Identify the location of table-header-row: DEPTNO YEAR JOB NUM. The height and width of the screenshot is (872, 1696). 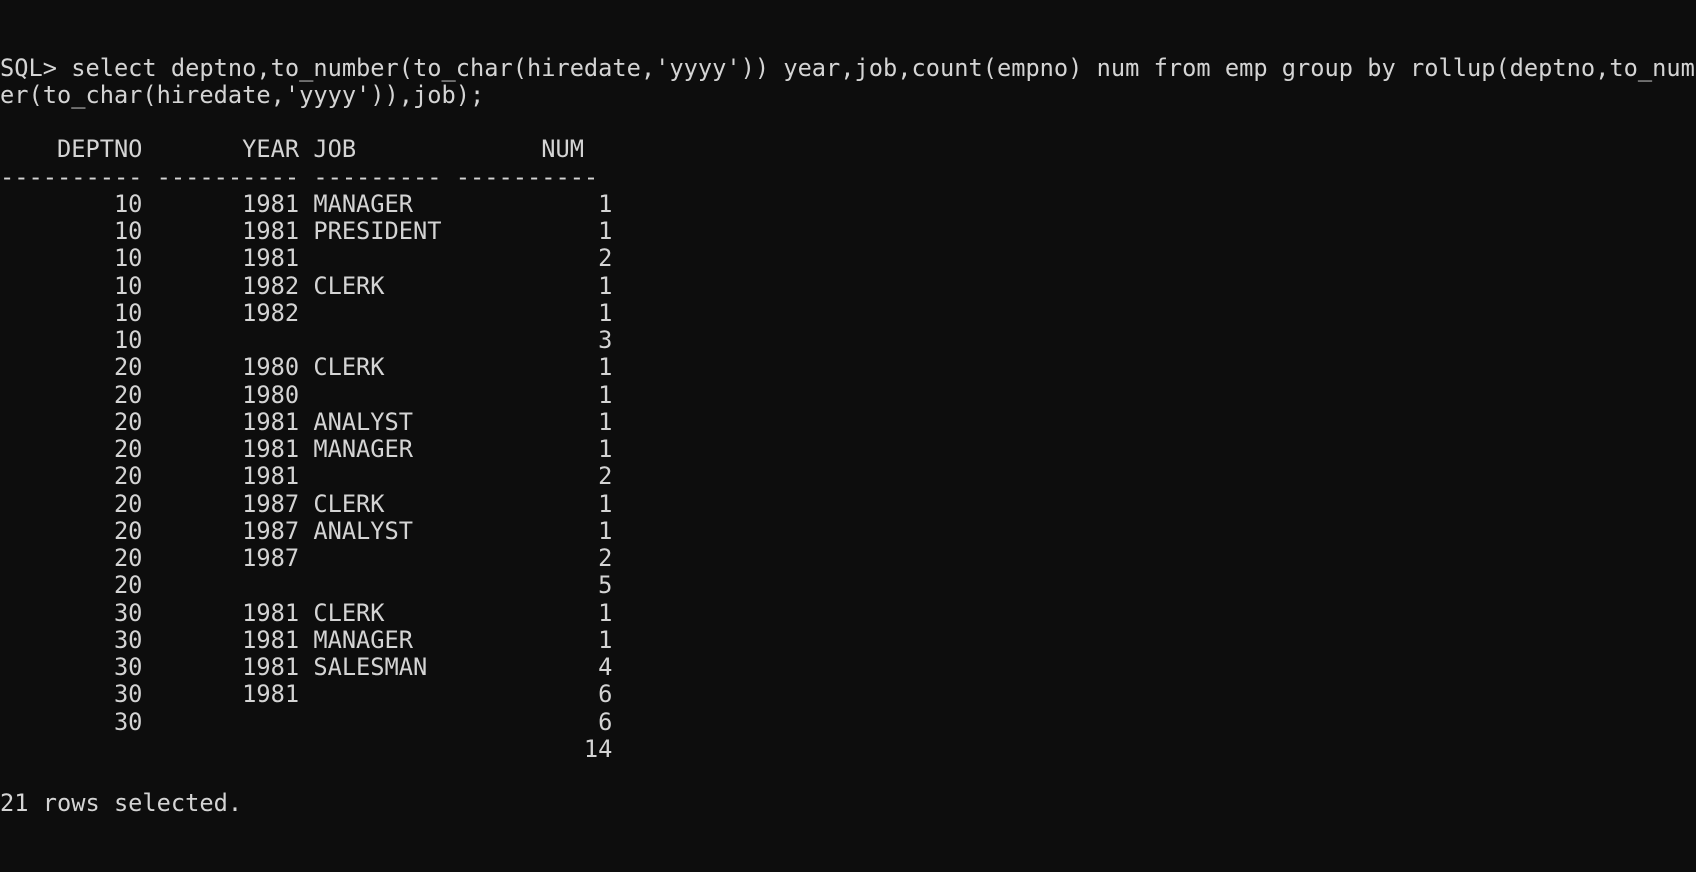
(292, 149).